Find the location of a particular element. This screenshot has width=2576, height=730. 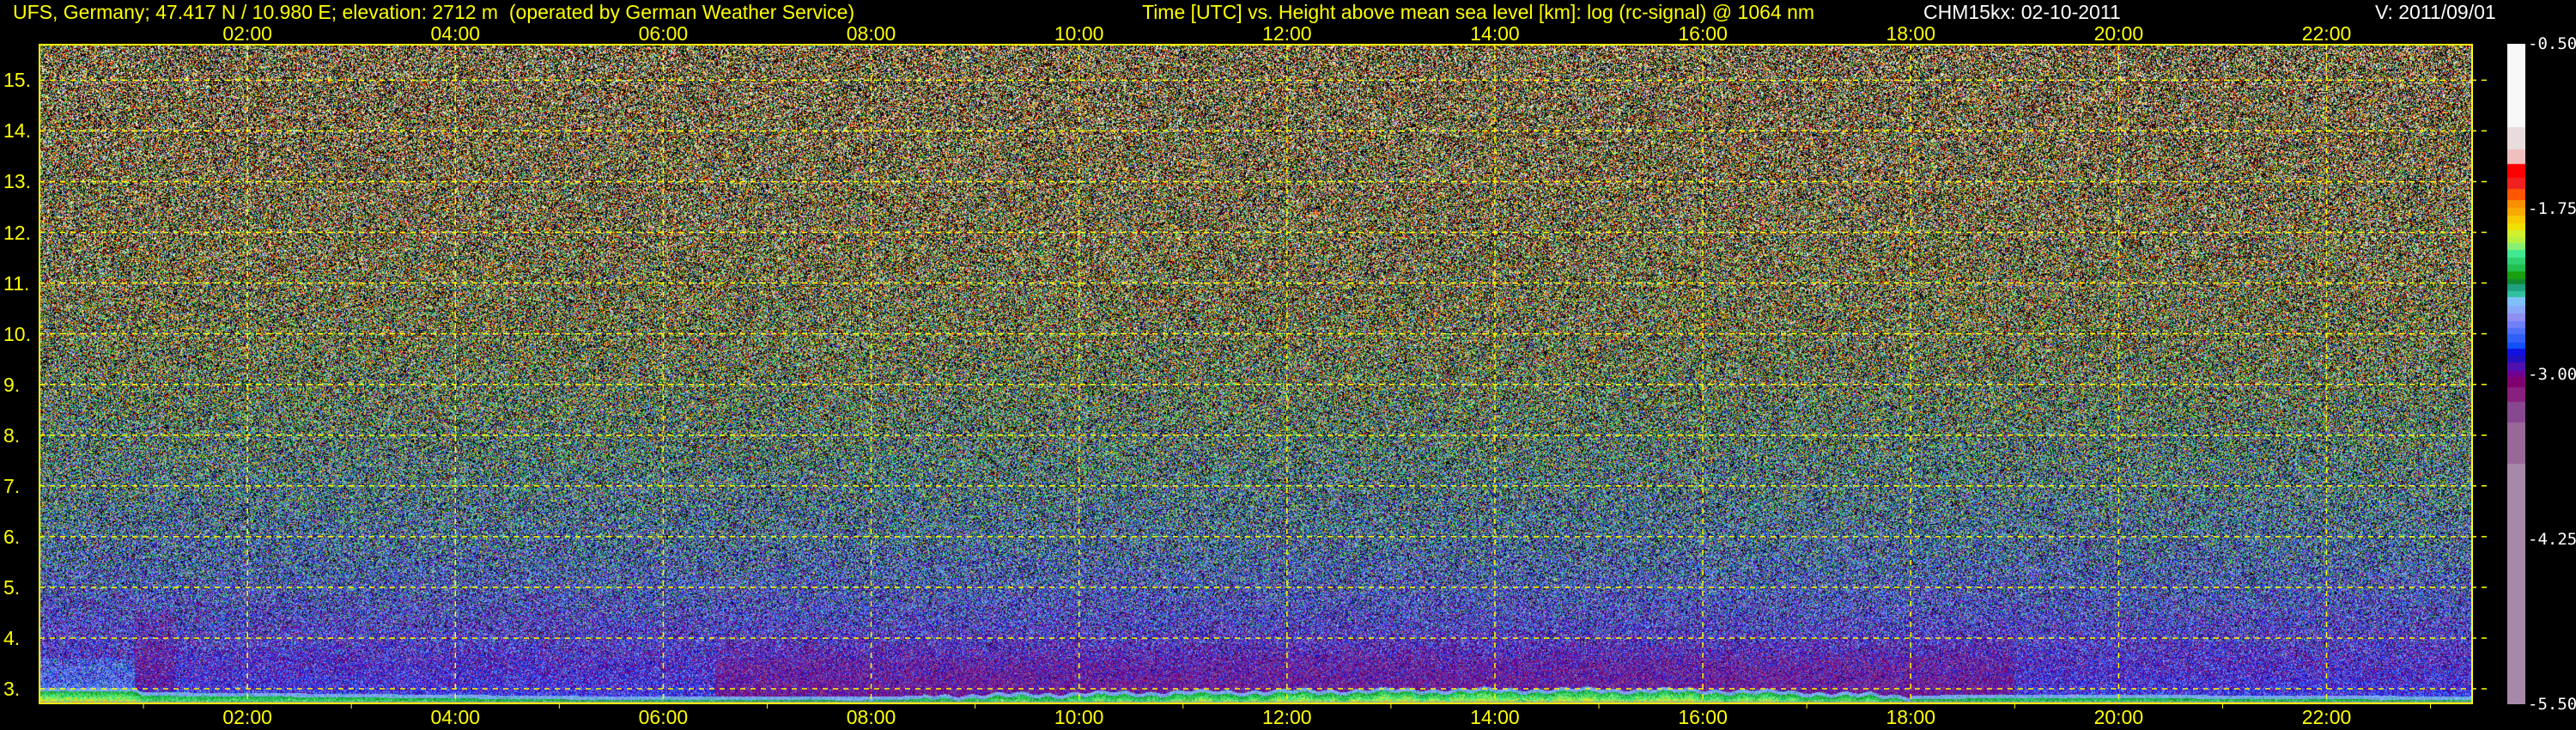

y-tick-label: 10. is located at coordinates (17, 333).